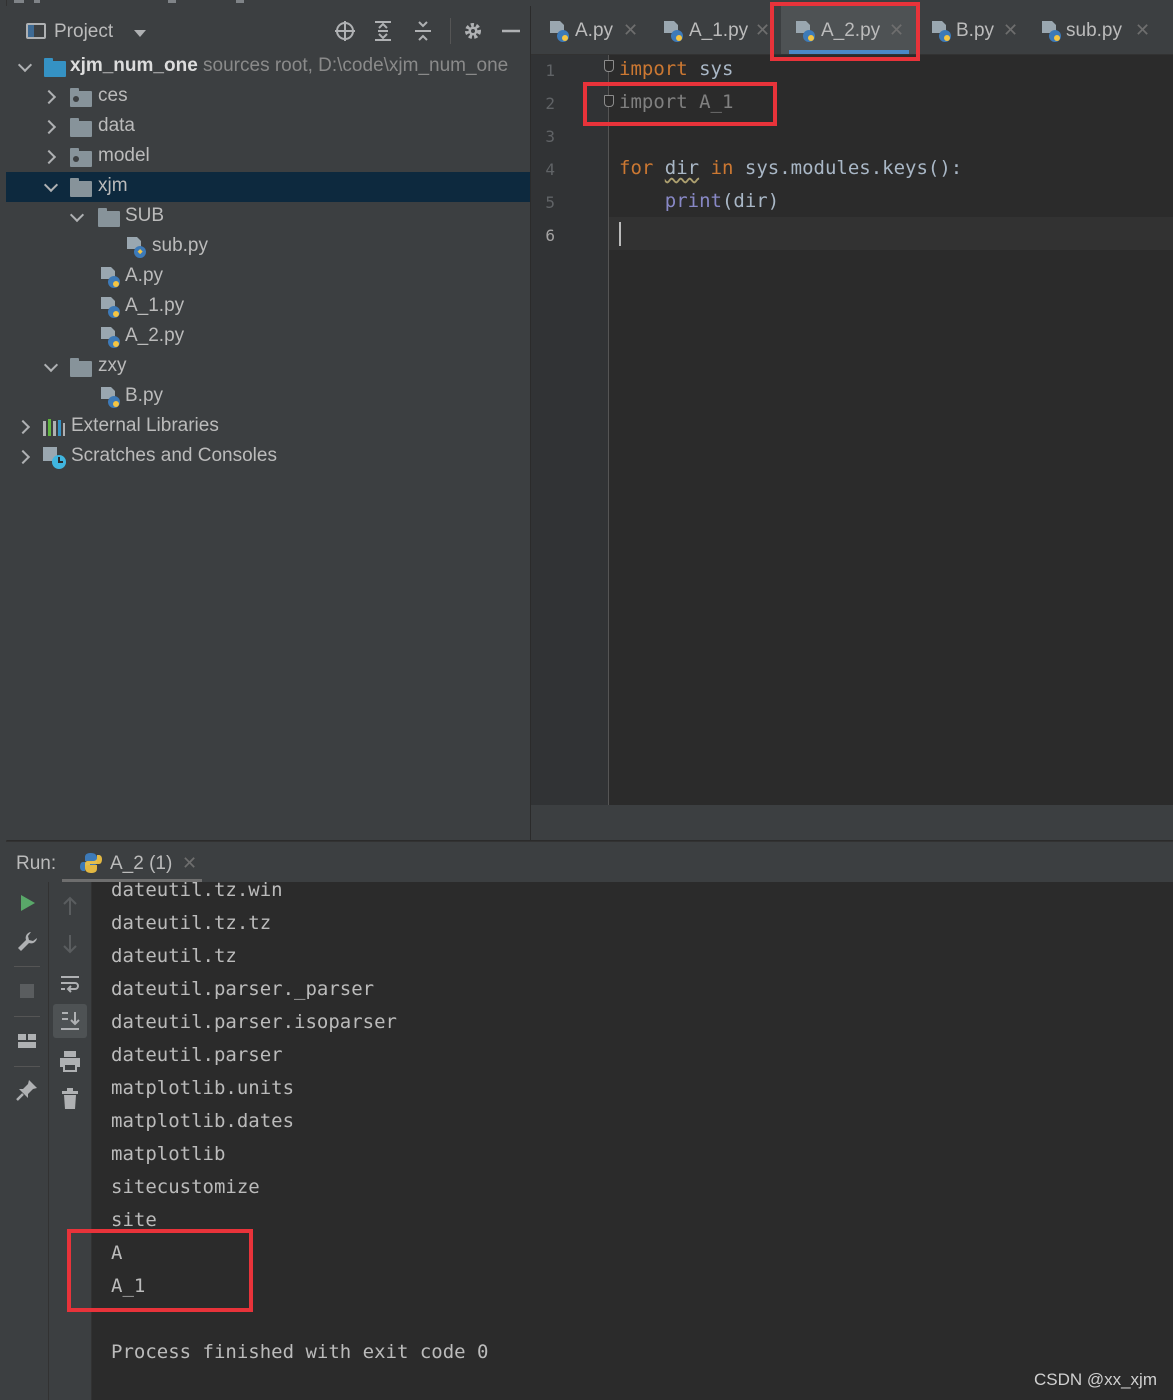  I want to click on tab-b-py: B.py ✕, so click(973, 30).